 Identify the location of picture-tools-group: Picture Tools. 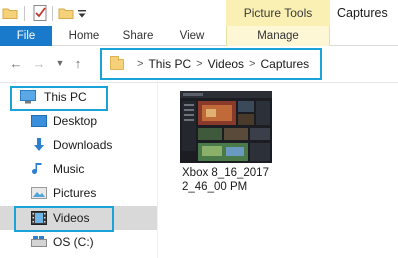
(278, 13).